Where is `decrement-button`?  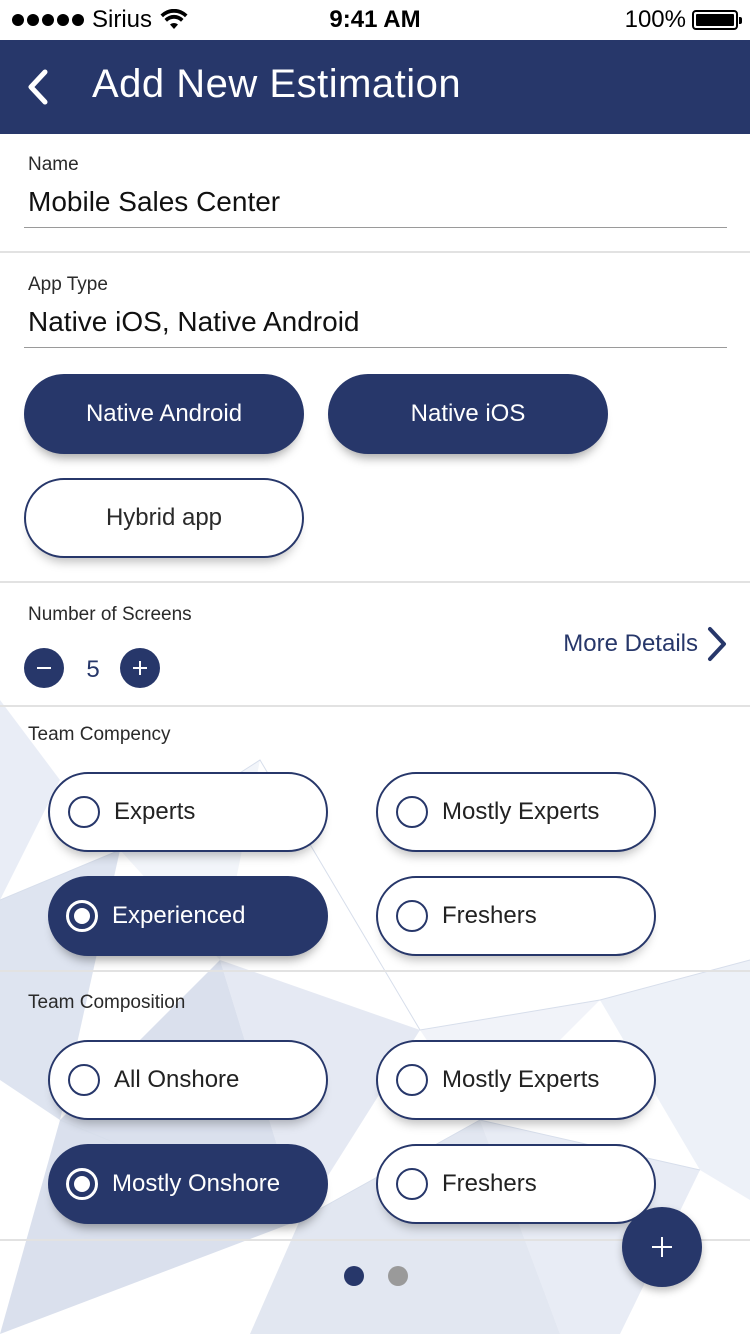 decrement-button is located at coordinates (44, 668).